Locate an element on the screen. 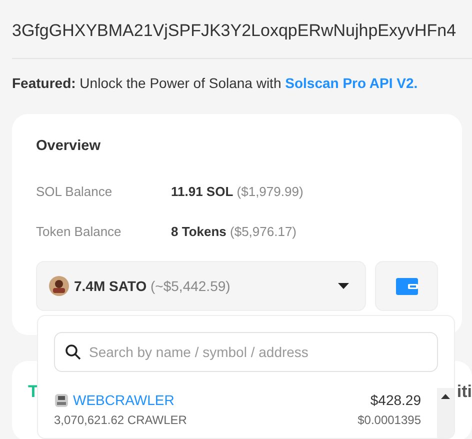 The height and width of the screenshot is (439, 472). balance-value: 11.91 SOL ($1,979.99) is located at coordinates (237, 191).